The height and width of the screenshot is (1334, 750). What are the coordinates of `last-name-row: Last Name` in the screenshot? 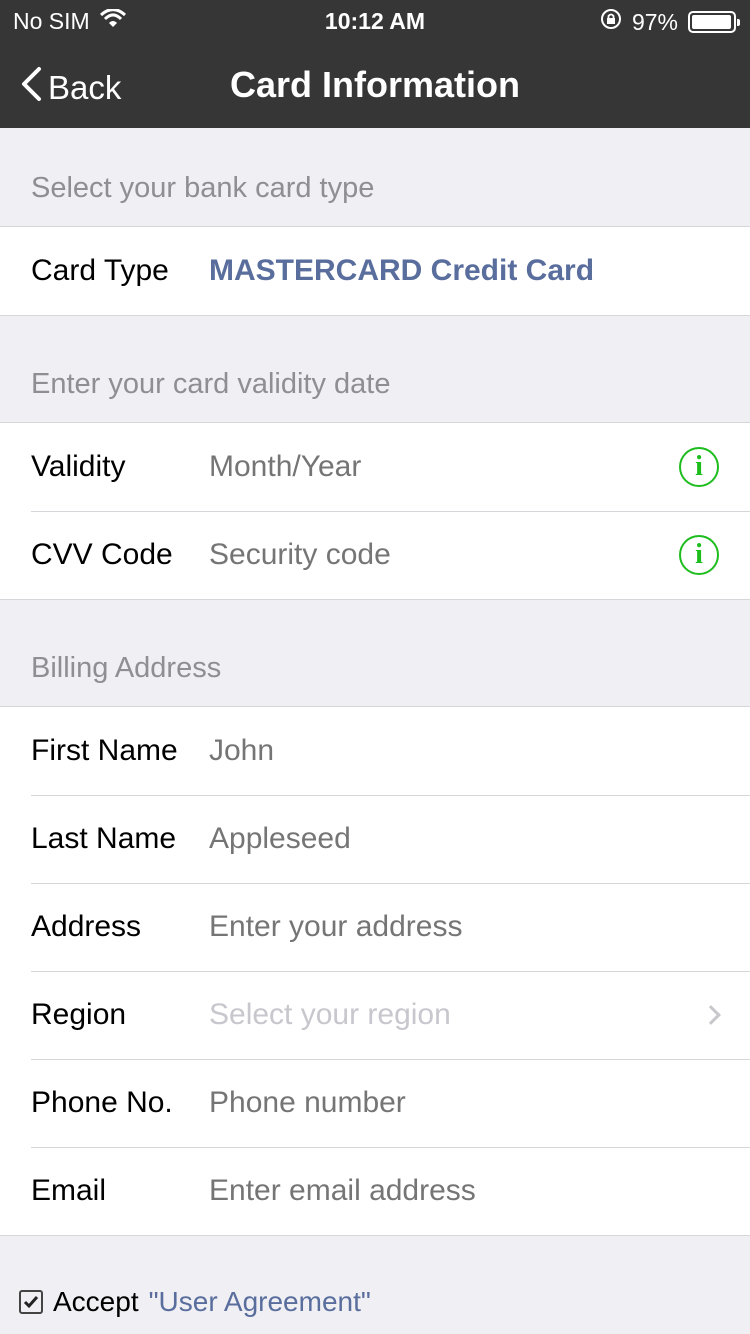 It's located at (375, 839).